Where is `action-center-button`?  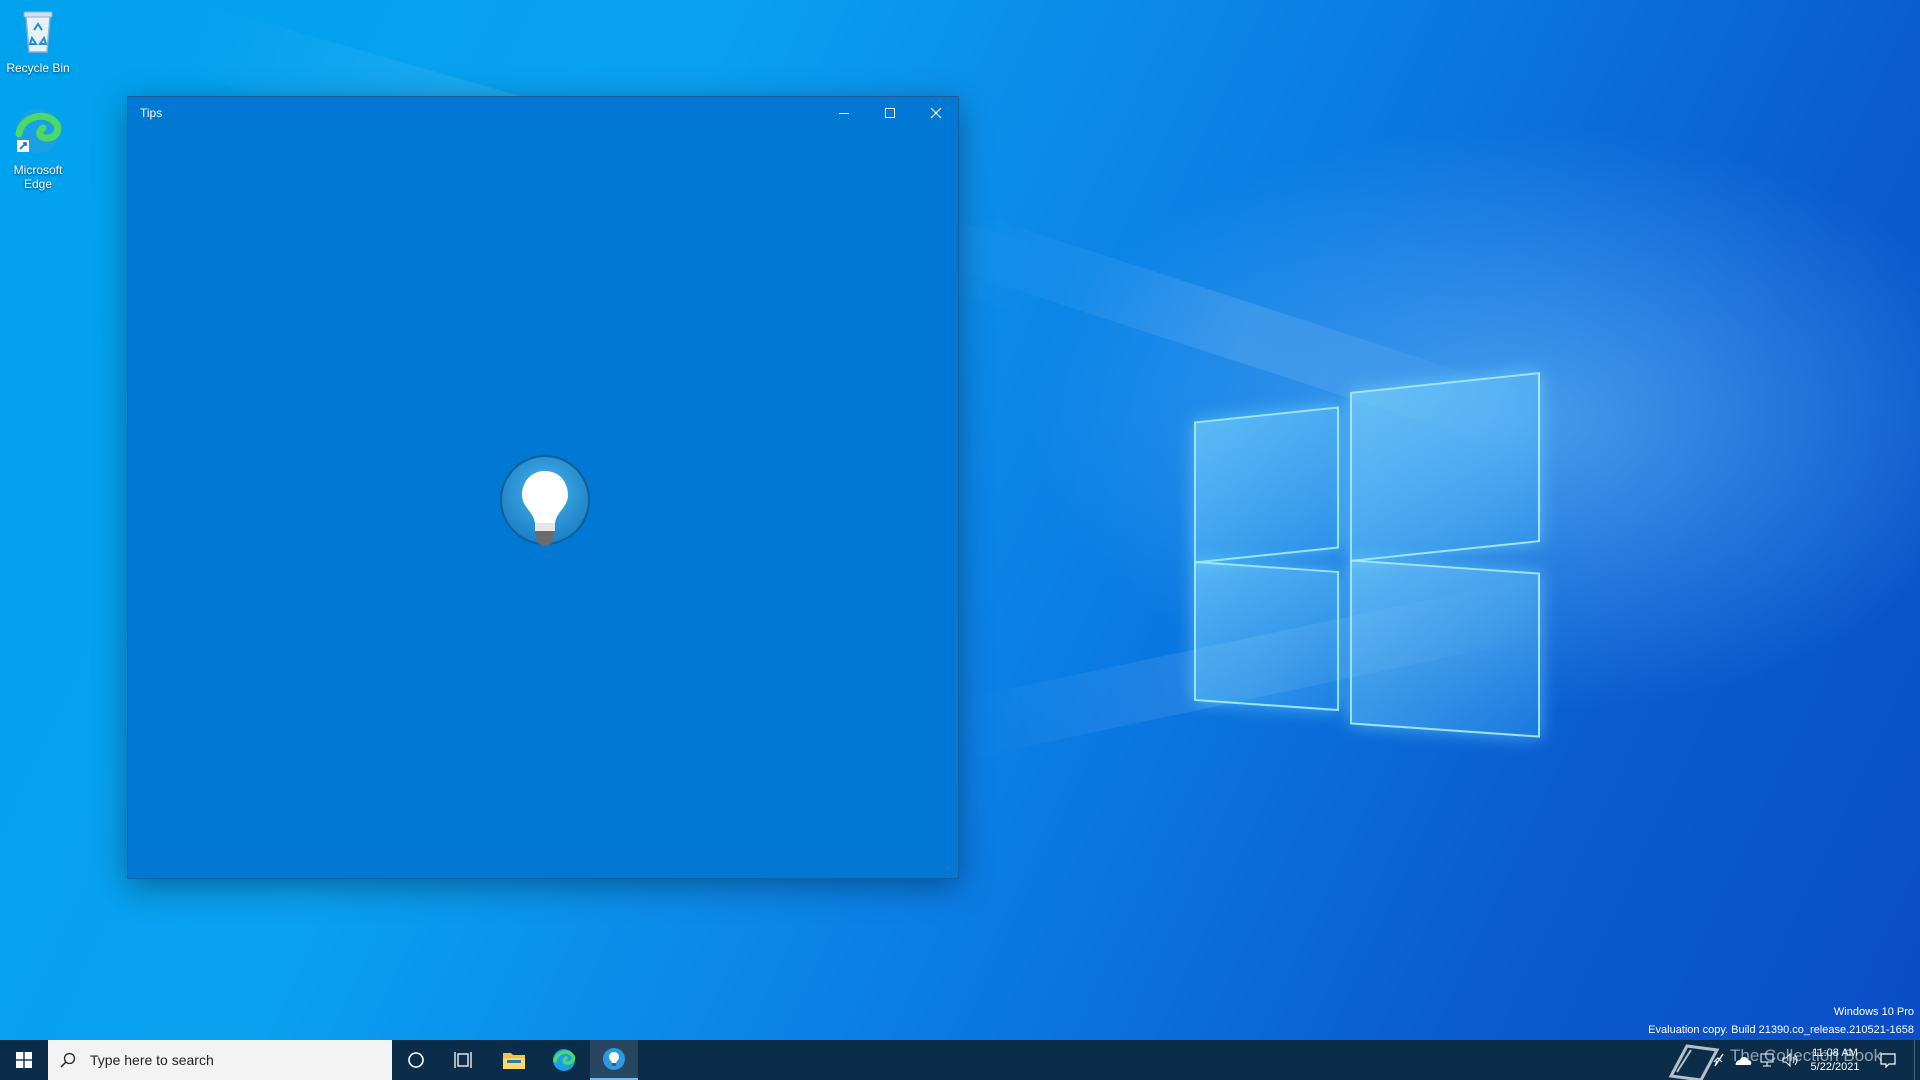
action-center-button is located at coordinates (1888, 1060).